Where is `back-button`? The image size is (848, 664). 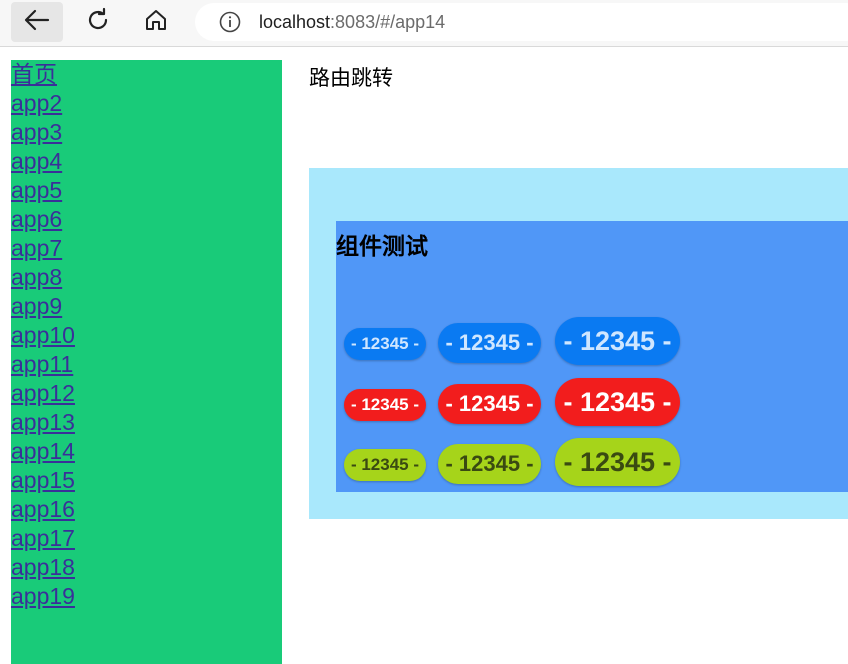 back-button is located at coordinates (37, 22).